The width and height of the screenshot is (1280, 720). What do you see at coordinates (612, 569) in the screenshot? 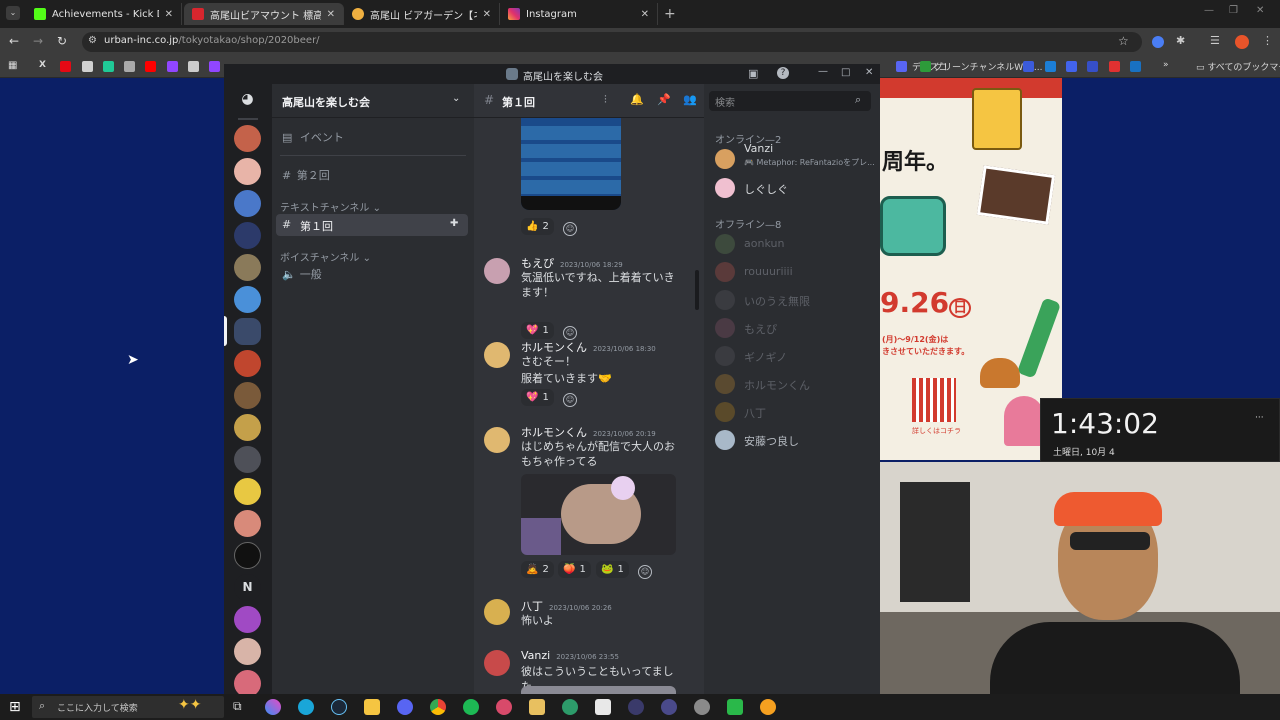
I see `reaction-emoji-3: 🐸 1` at bounding box center [612, 569].